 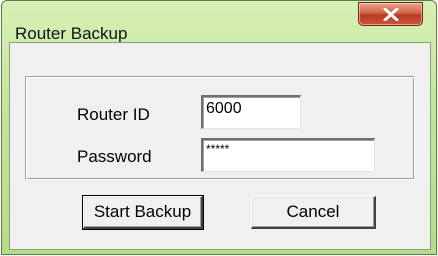 I want to click on router-id-label: Router ID, so click(x=113, y=114).